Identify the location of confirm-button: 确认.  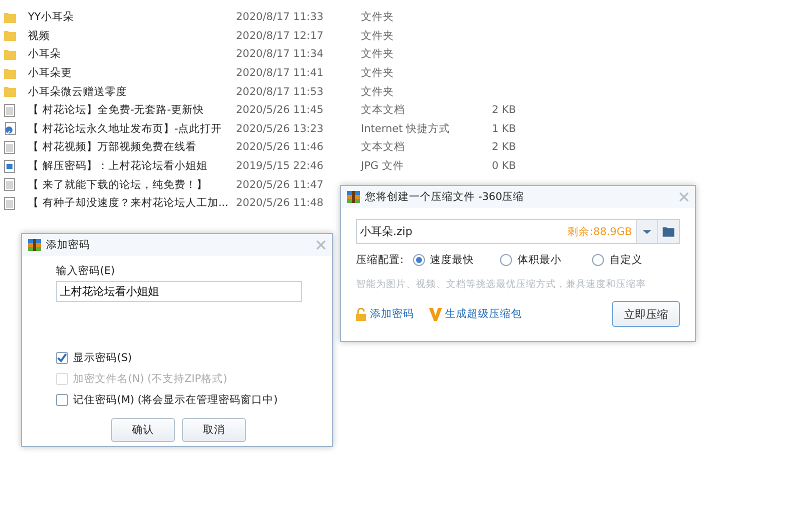
(143, 430).